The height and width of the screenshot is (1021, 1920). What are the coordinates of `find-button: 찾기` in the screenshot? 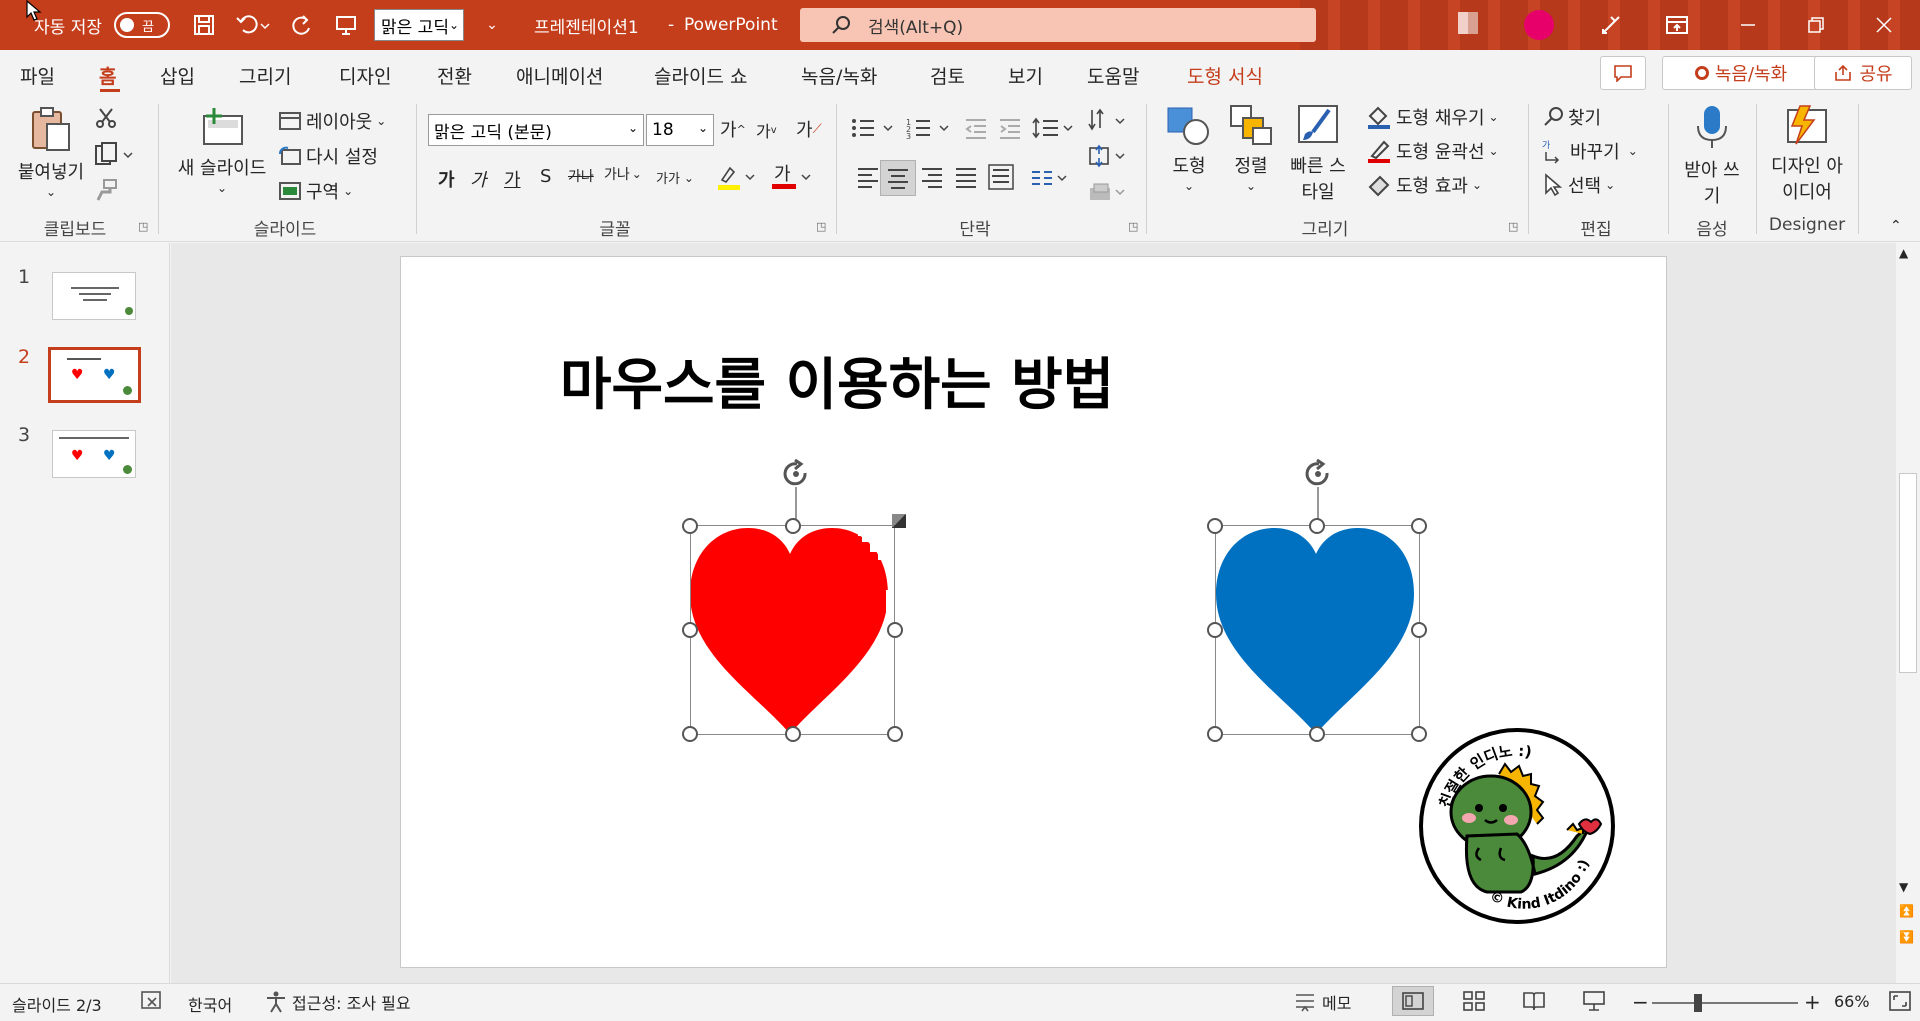 It's located at (1571, 117).